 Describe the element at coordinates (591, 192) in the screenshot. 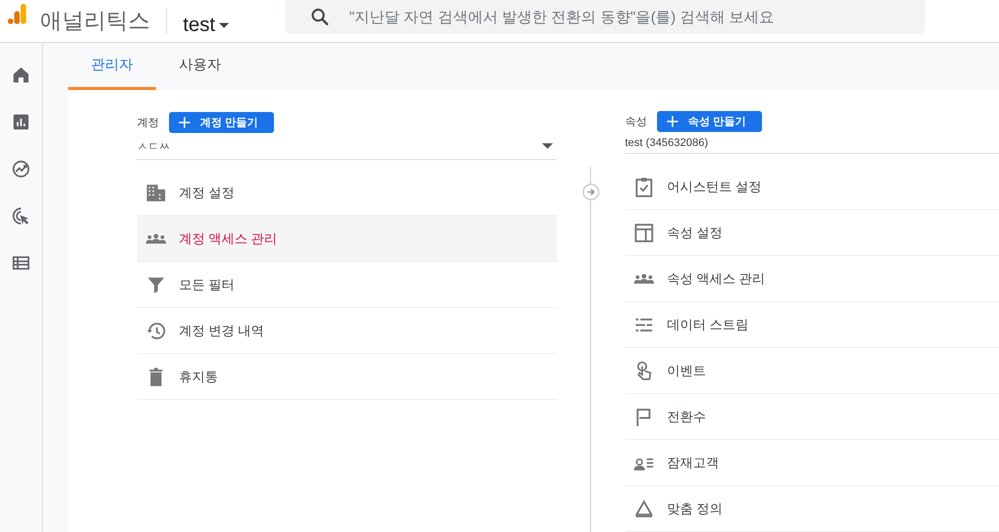

I see `arrow-circle-icon` at that location.